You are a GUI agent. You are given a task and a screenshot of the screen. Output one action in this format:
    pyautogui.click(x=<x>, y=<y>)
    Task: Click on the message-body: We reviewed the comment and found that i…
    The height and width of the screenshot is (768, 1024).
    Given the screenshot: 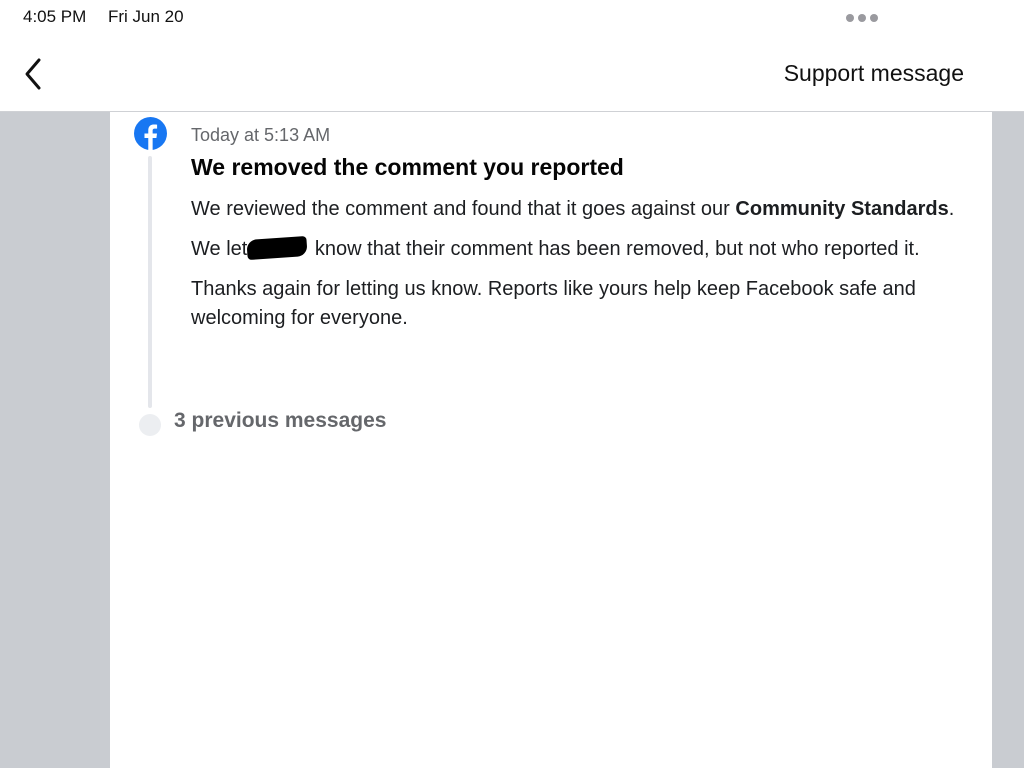 What is the action you would take?
    pyautogui.click(x=581, y=269)
    